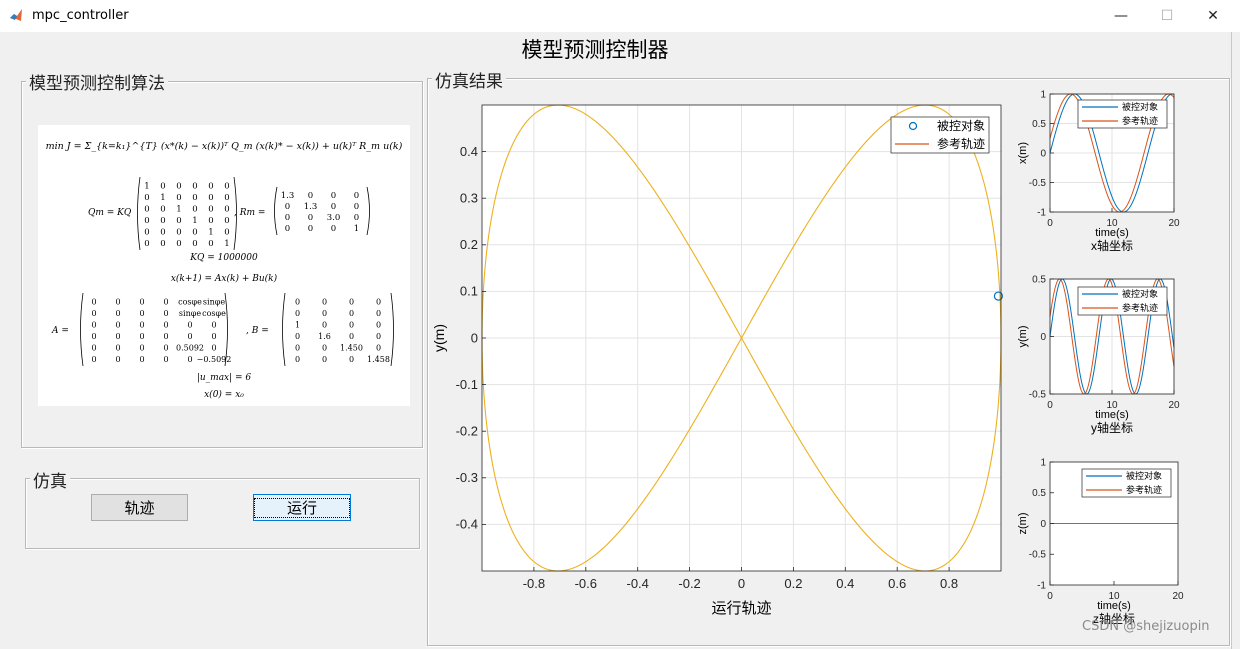  I want to click on x-tick-label: -0.8, so click(534, 583).